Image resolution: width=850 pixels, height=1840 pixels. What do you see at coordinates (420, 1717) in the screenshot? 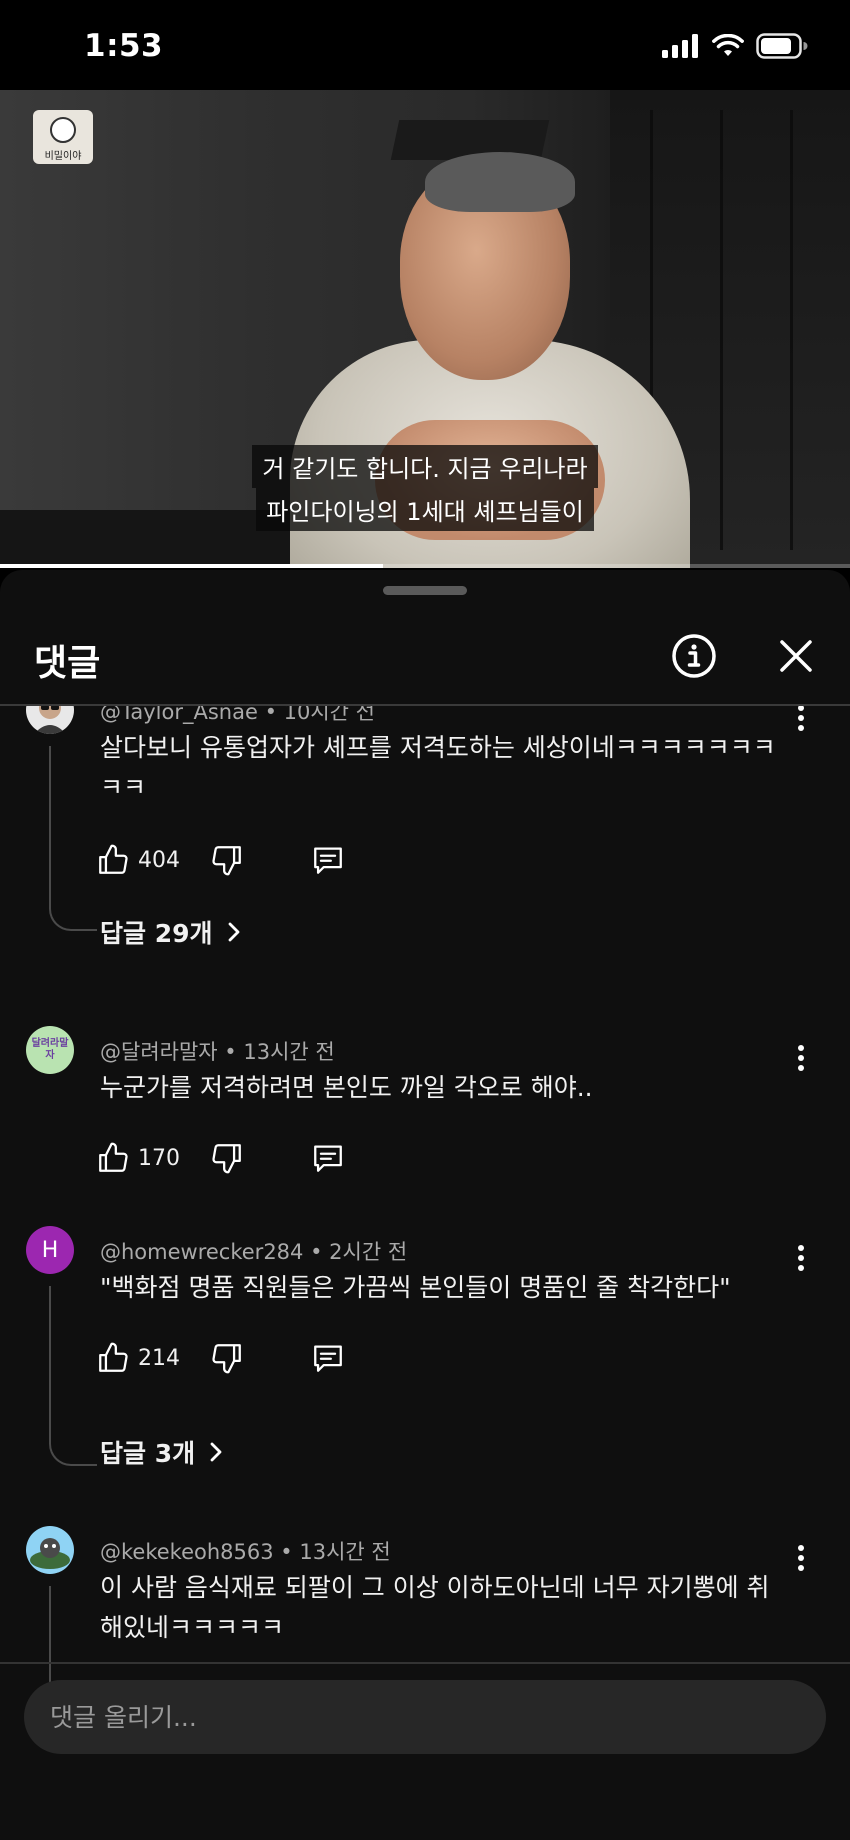
I see `comment-input` at bounding box center [420, 1717].